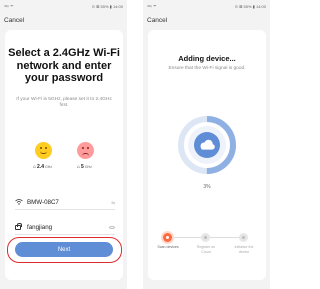  Describe the element at coordinates (167, 237) in the screenshot. I see `step-indicator-scan` at that location.